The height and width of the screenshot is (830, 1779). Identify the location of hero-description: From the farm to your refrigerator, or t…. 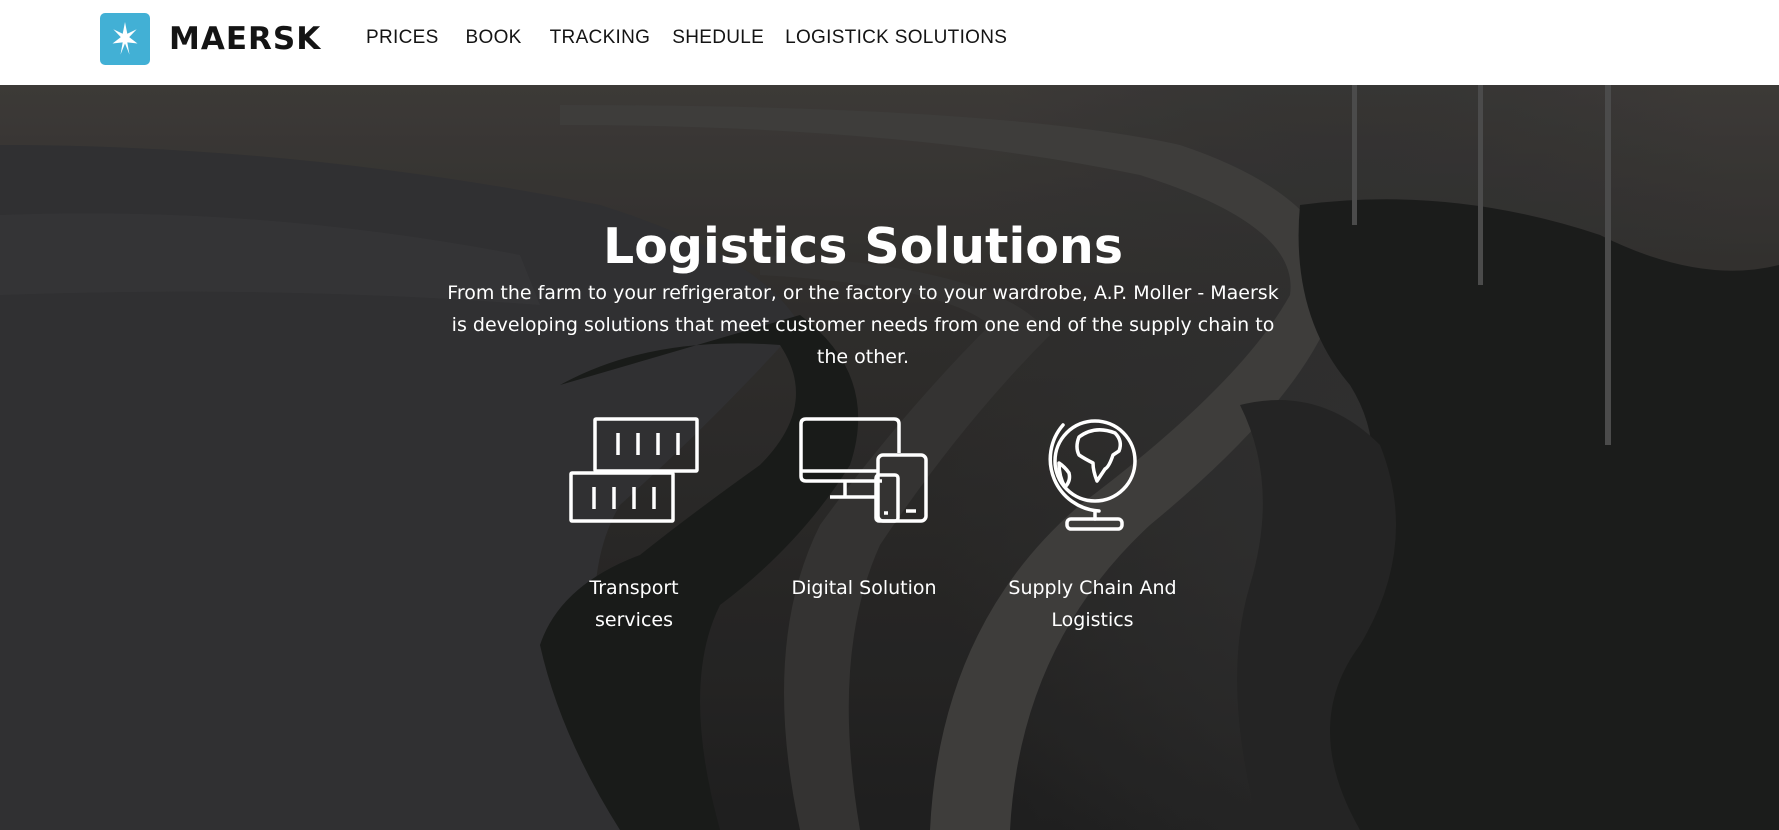
(863, 325).